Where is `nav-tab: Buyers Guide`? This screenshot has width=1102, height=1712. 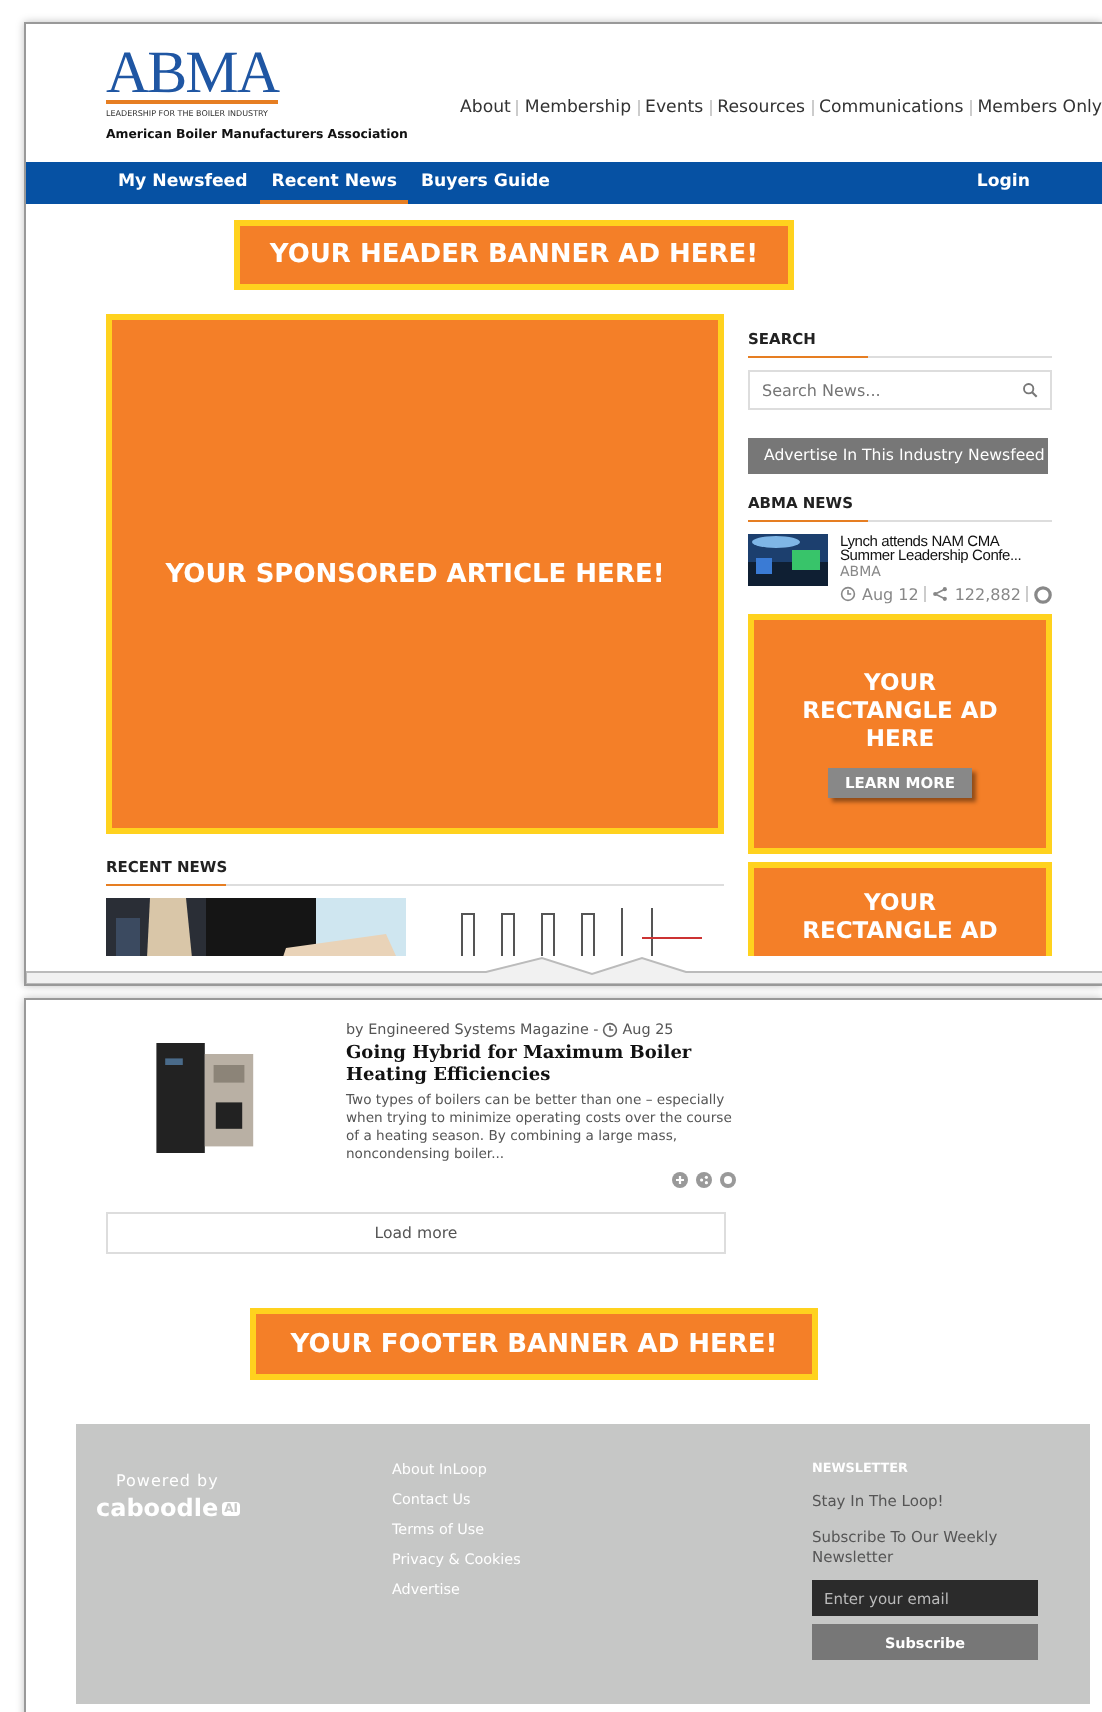
nav-tab: Buyers Guide is located at coordinates (485, 183).